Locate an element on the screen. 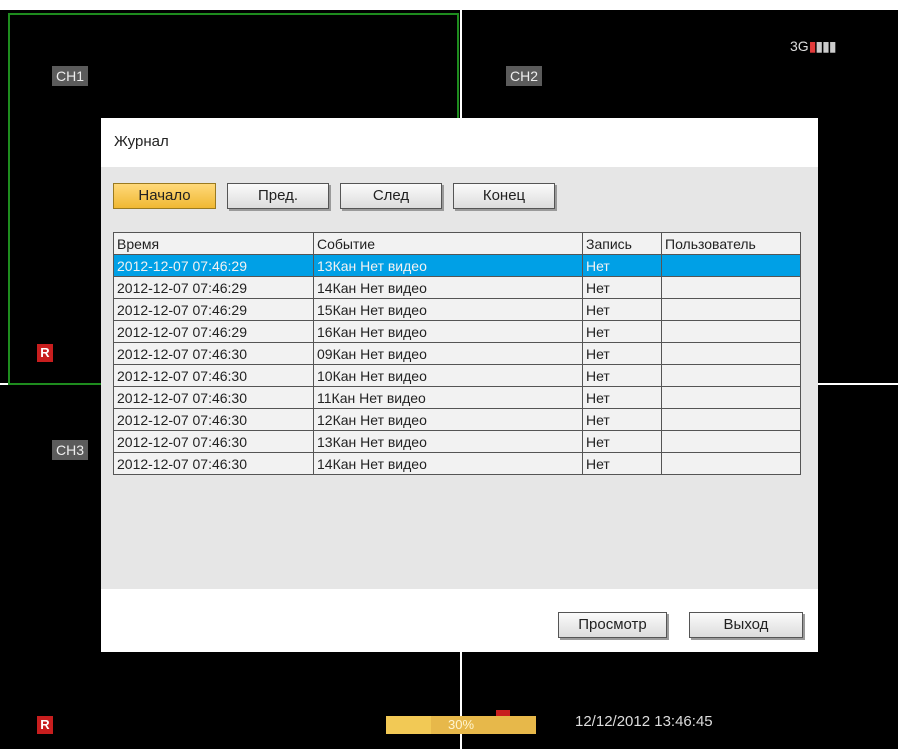 Image resolution: width=898 pixels, height=749 pixels. dialog-footer: Просмотр Выход is located at coordinates (459, 620).